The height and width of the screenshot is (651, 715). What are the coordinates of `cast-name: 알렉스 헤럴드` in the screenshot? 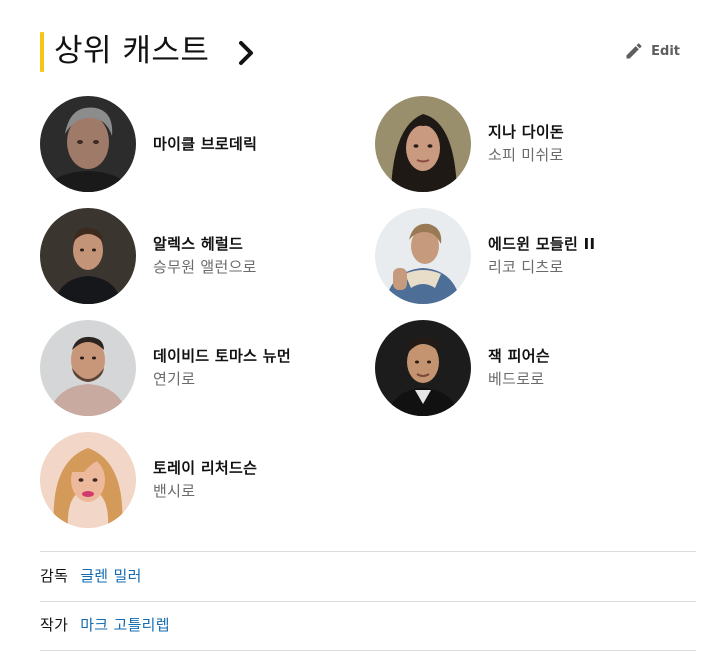 It's located at (205, 244).